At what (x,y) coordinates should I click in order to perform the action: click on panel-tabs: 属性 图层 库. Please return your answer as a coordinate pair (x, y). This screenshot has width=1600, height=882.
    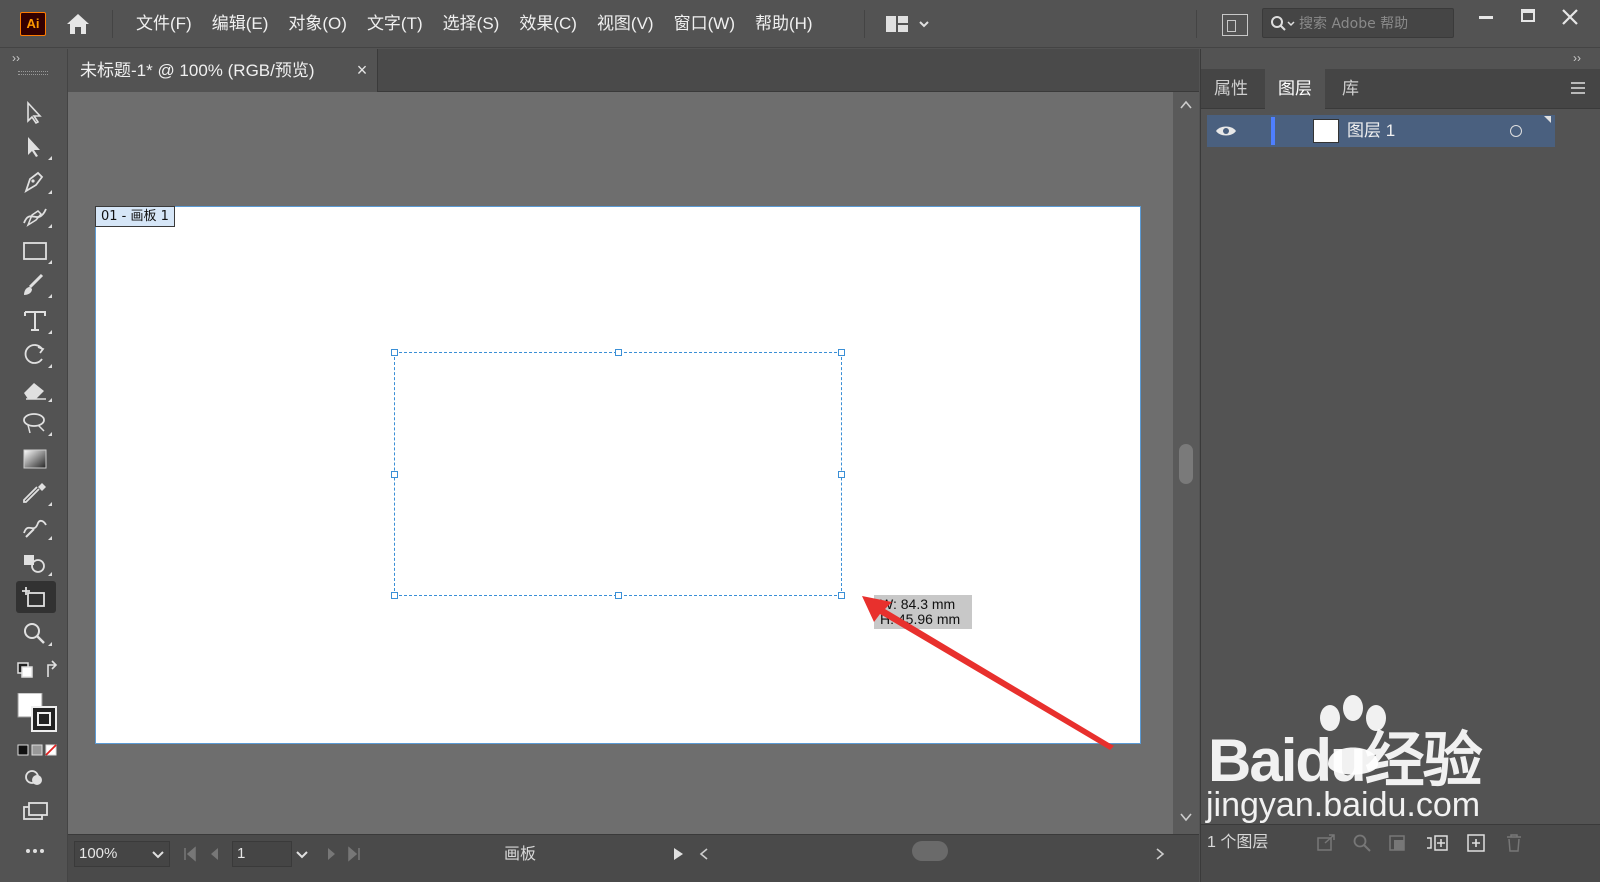
    Looking at the image, I should click on (1400, 89).